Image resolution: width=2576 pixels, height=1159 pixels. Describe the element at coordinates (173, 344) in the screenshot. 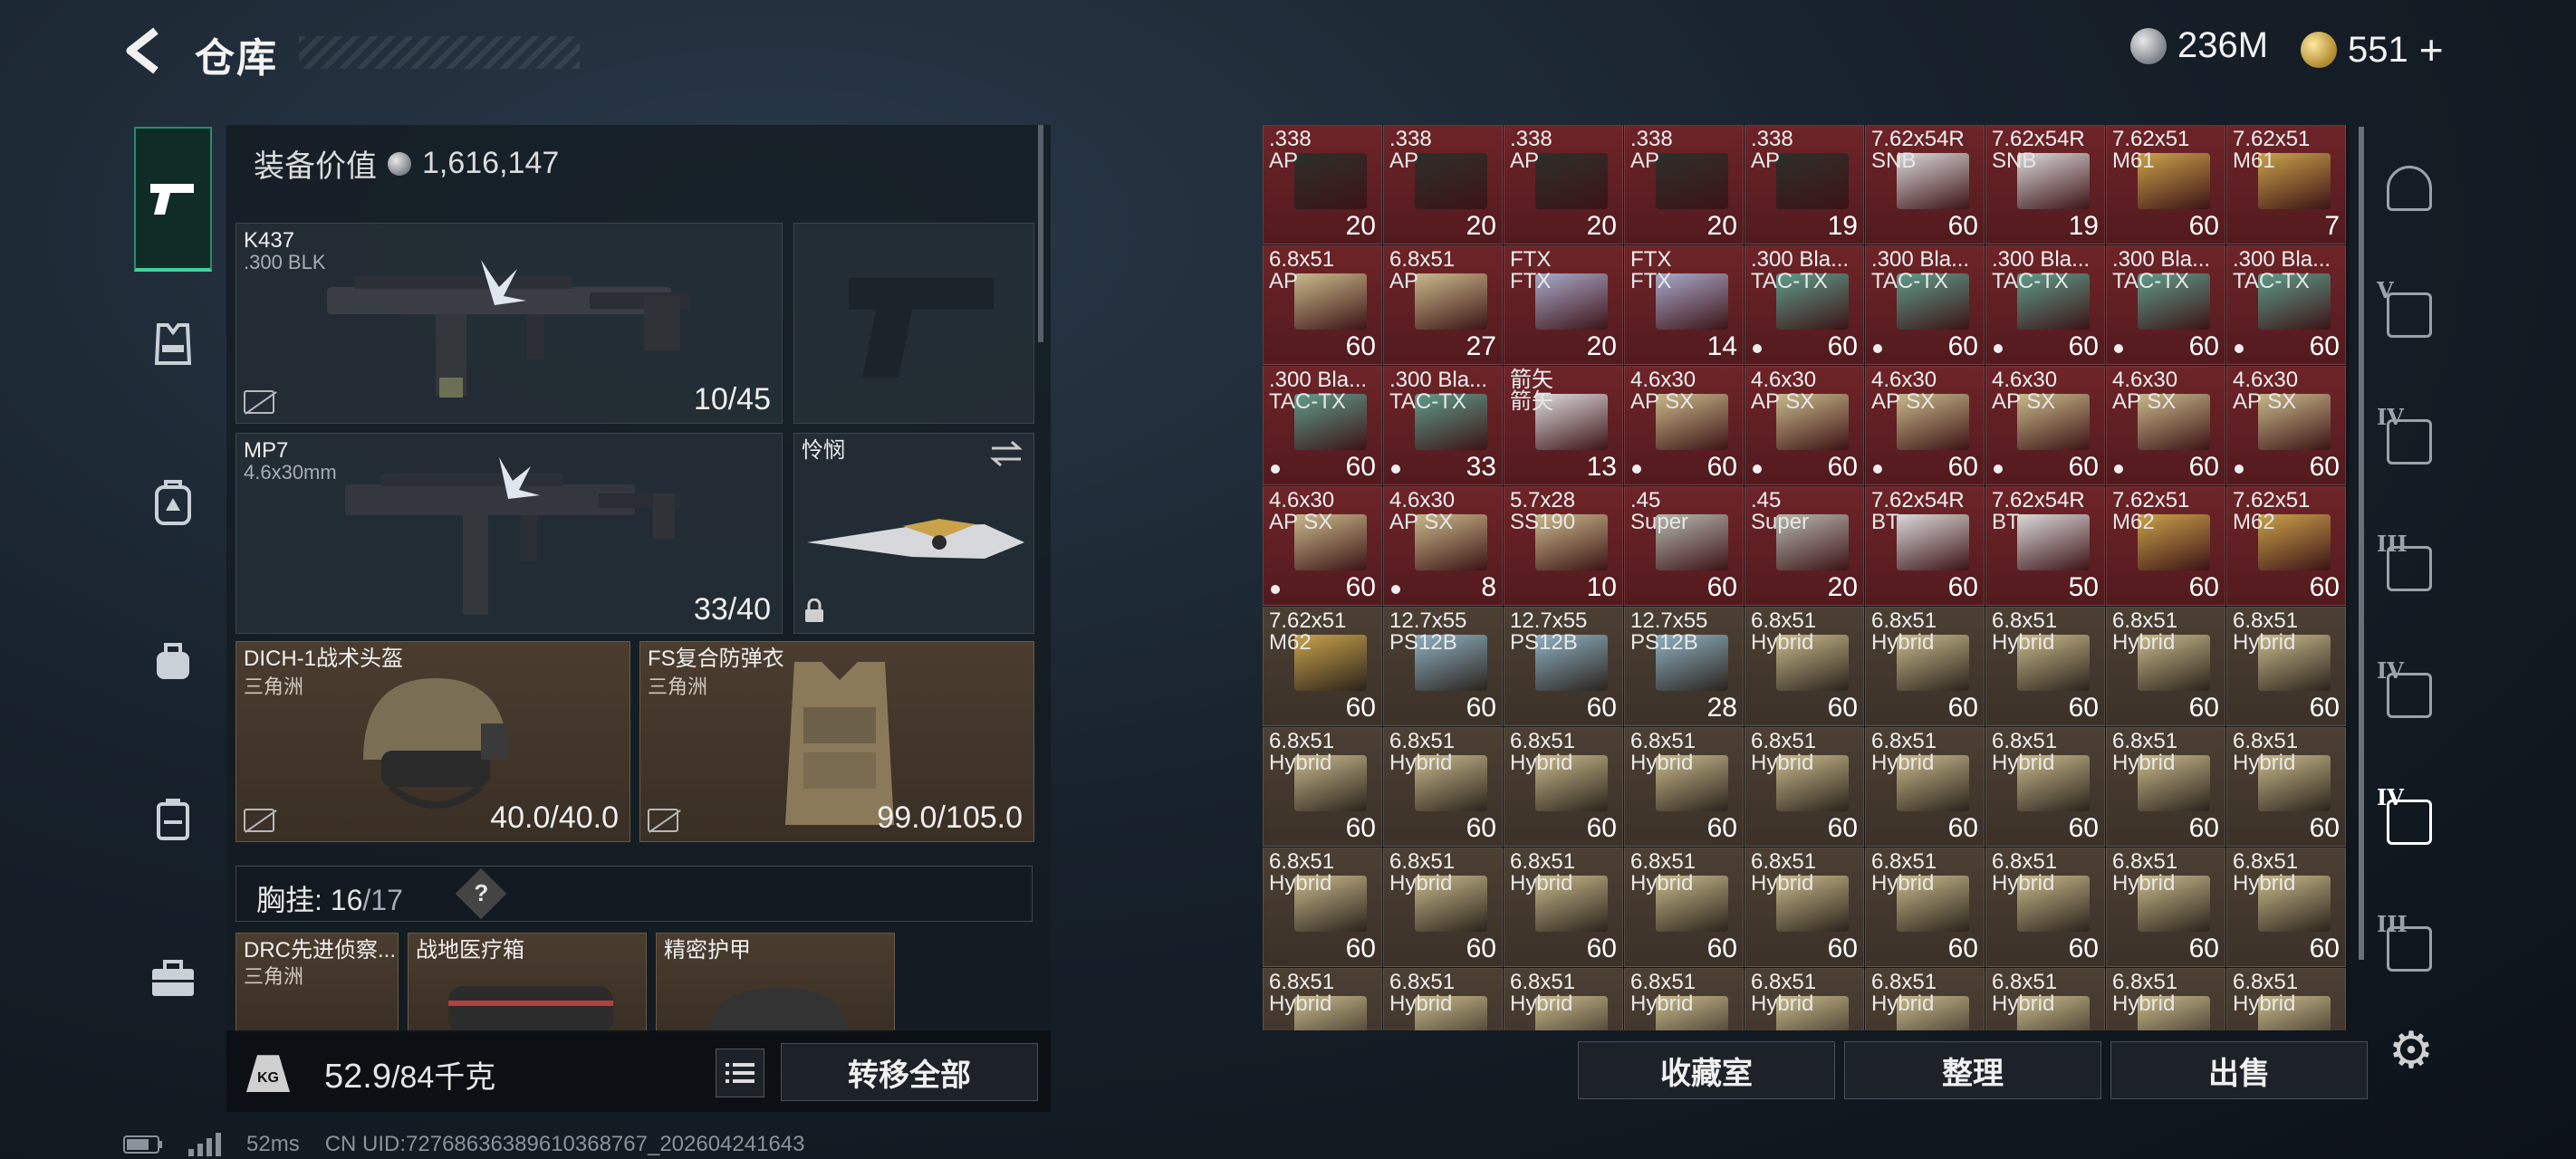

I see `nav-chest-rig` at that location.